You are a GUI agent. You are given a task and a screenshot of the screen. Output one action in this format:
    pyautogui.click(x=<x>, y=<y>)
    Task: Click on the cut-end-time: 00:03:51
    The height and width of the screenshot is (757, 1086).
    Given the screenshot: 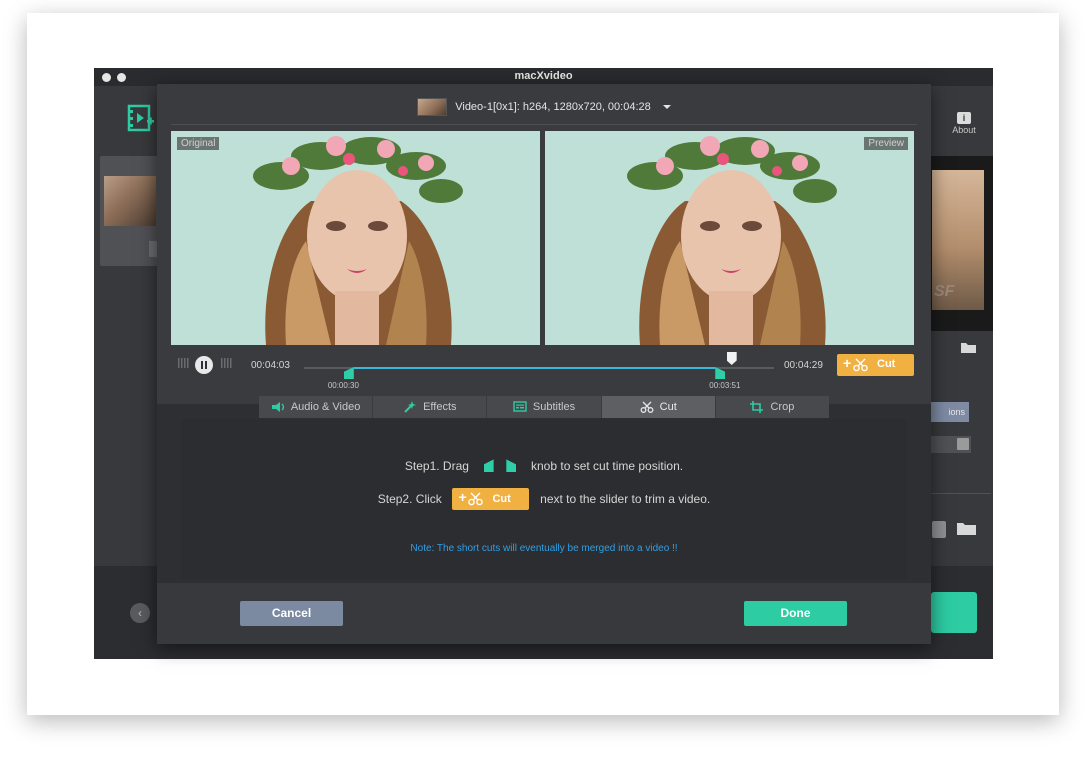 What is the action you would take?
    pyautogui.click(x=725, y=385)
    